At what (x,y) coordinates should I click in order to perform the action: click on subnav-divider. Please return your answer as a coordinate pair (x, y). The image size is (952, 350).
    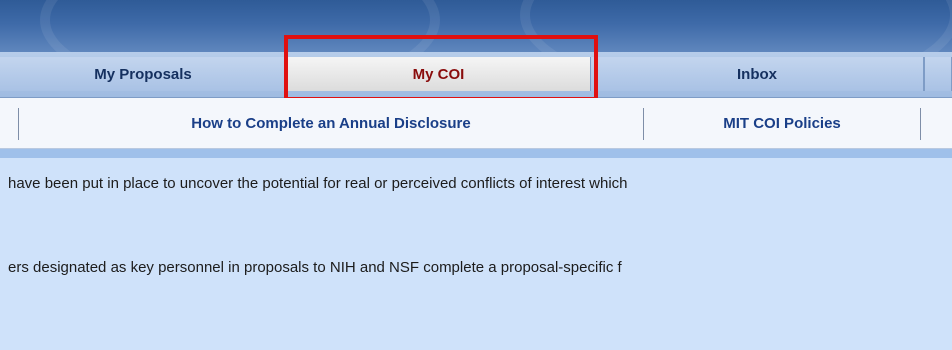
    Looking at the image, I should click on (920, 124).